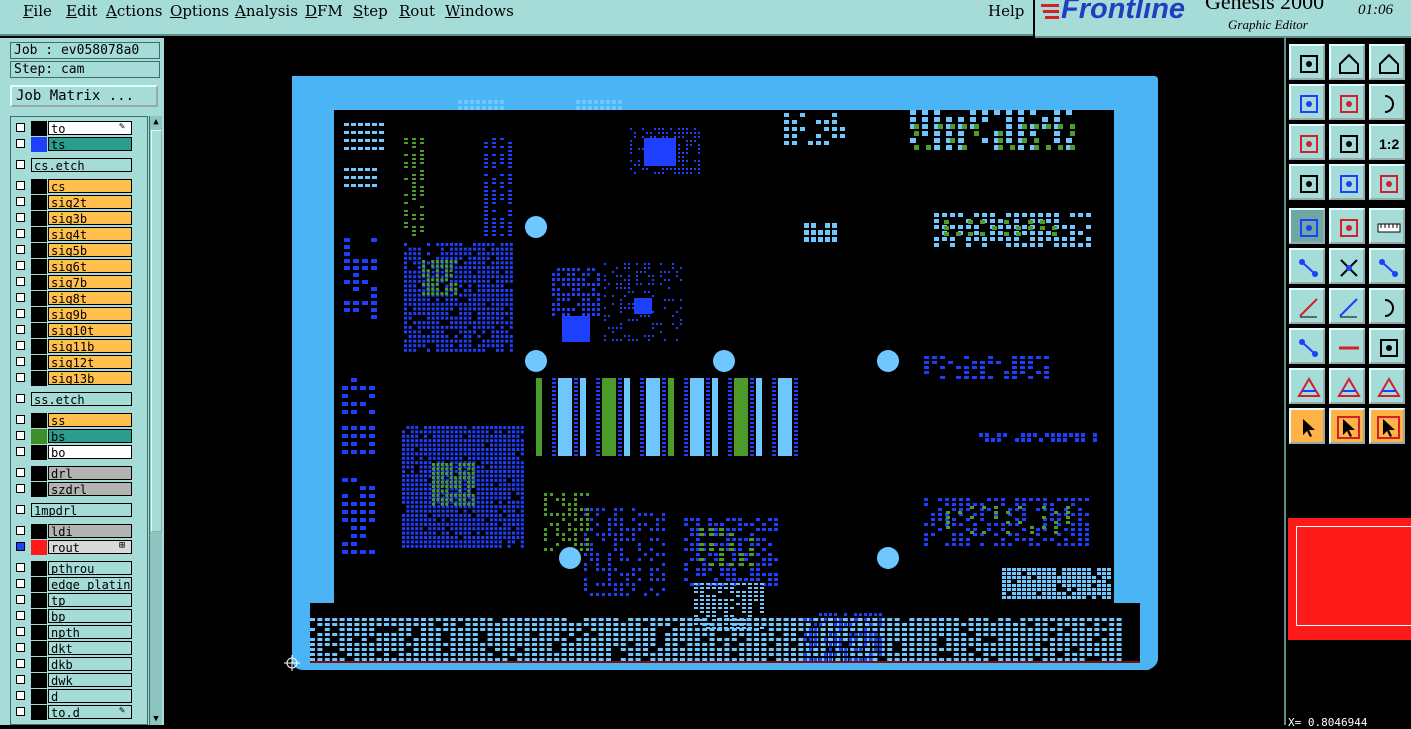 The width and height of the screenshot is (1411, 729). Describe the element at coordinates (1307, 102) in the screenshot. I see `pan-left-tool` at that location.